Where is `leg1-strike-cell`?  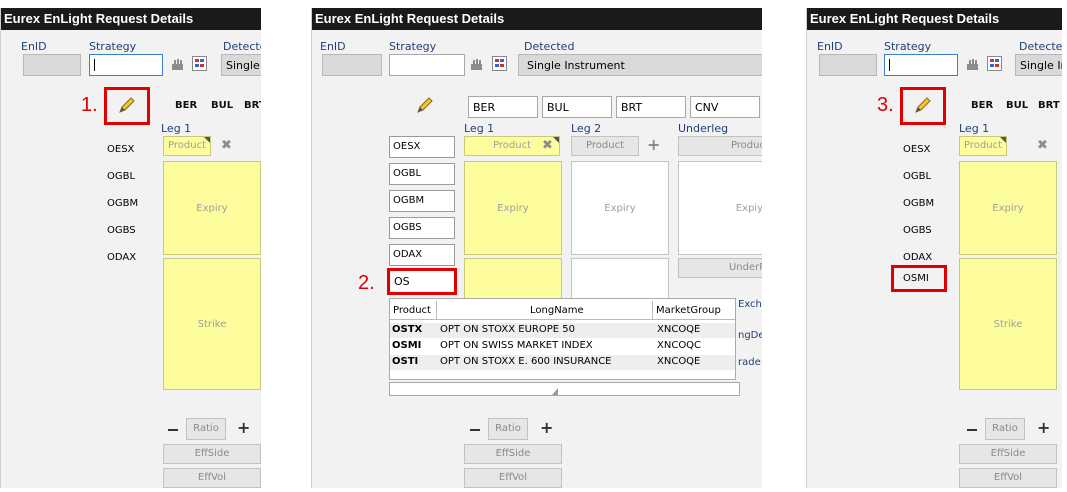
leg1-strike-cell is located at coordinates (513, 279).